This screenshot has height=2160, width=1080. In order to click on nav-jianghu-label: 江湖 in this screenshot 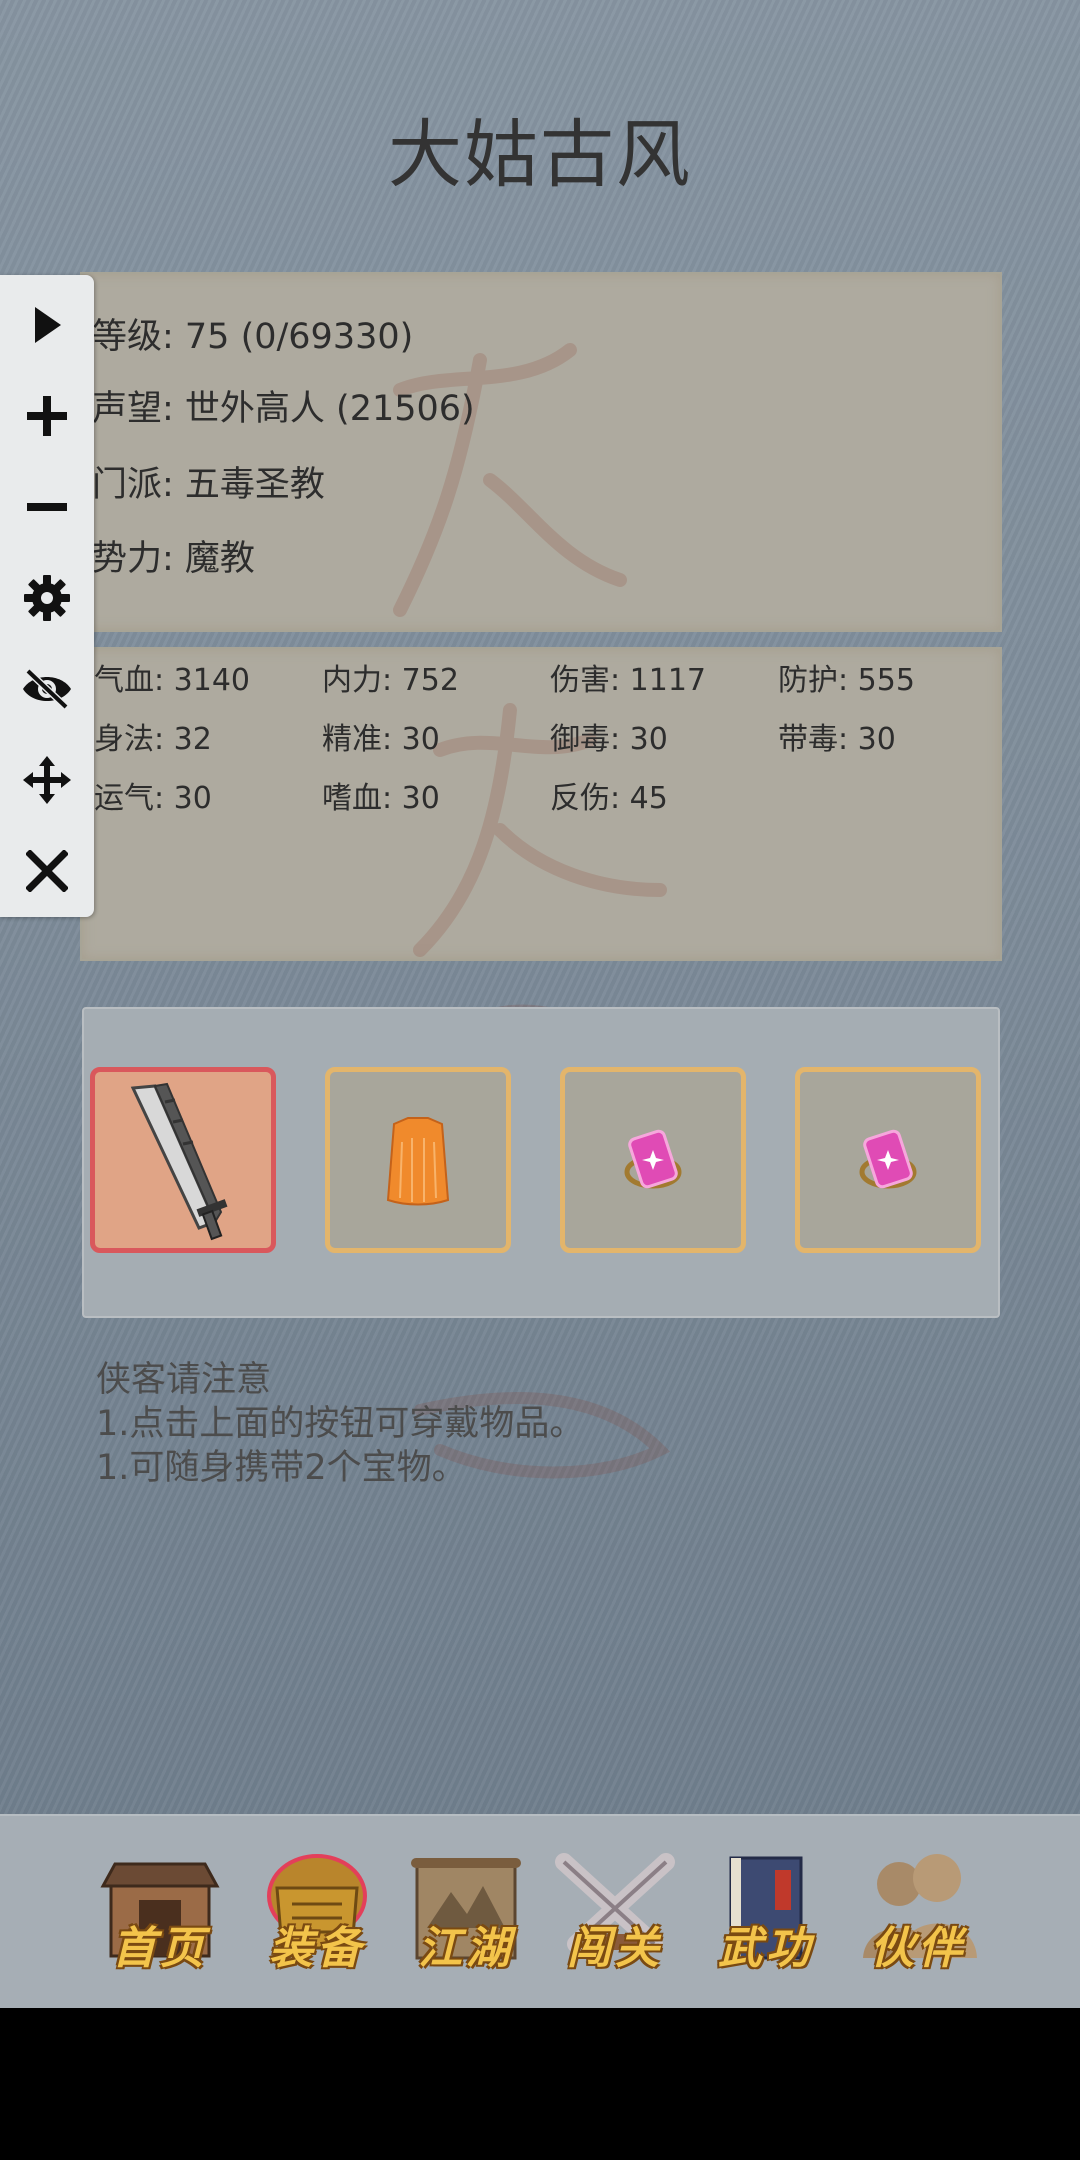, I will do `click(466, 1948)`.